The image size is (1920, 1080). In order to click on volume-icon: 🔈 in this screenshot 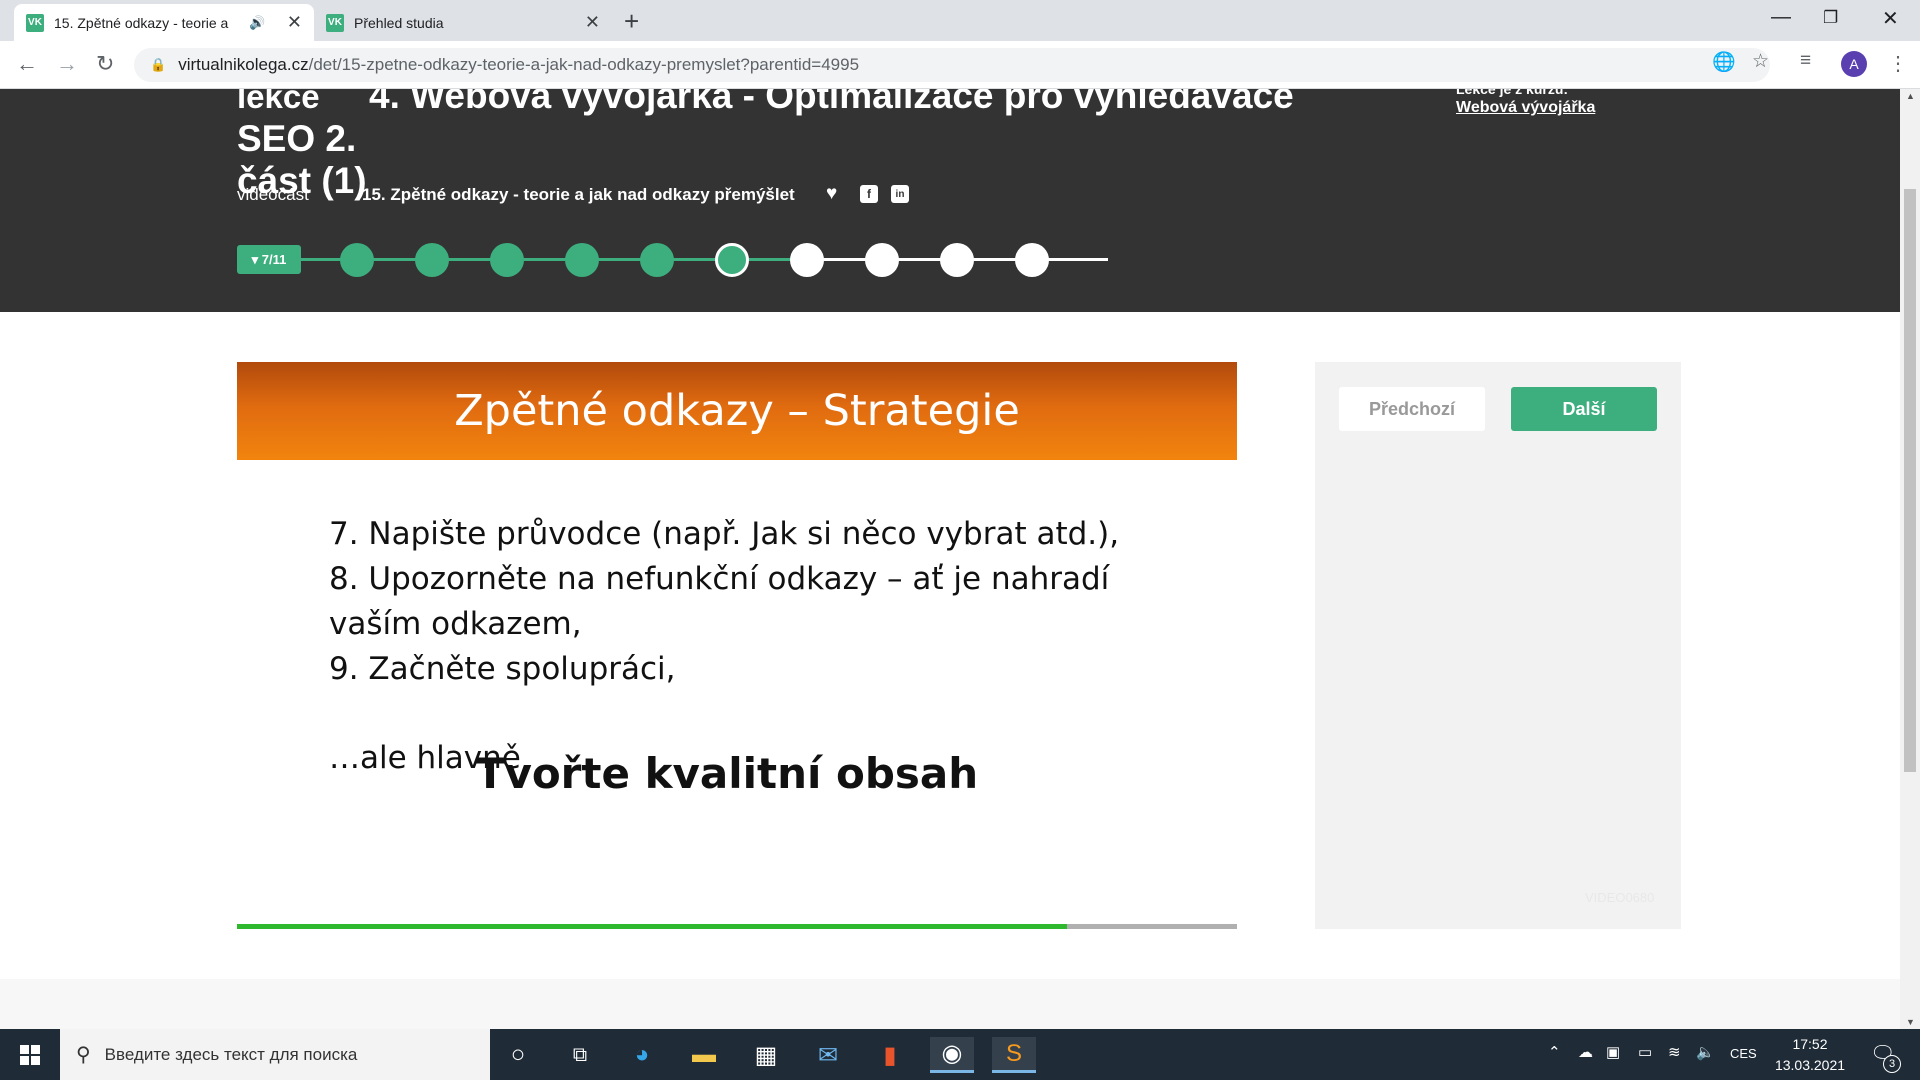, I will do `click(1705, 1052)`.